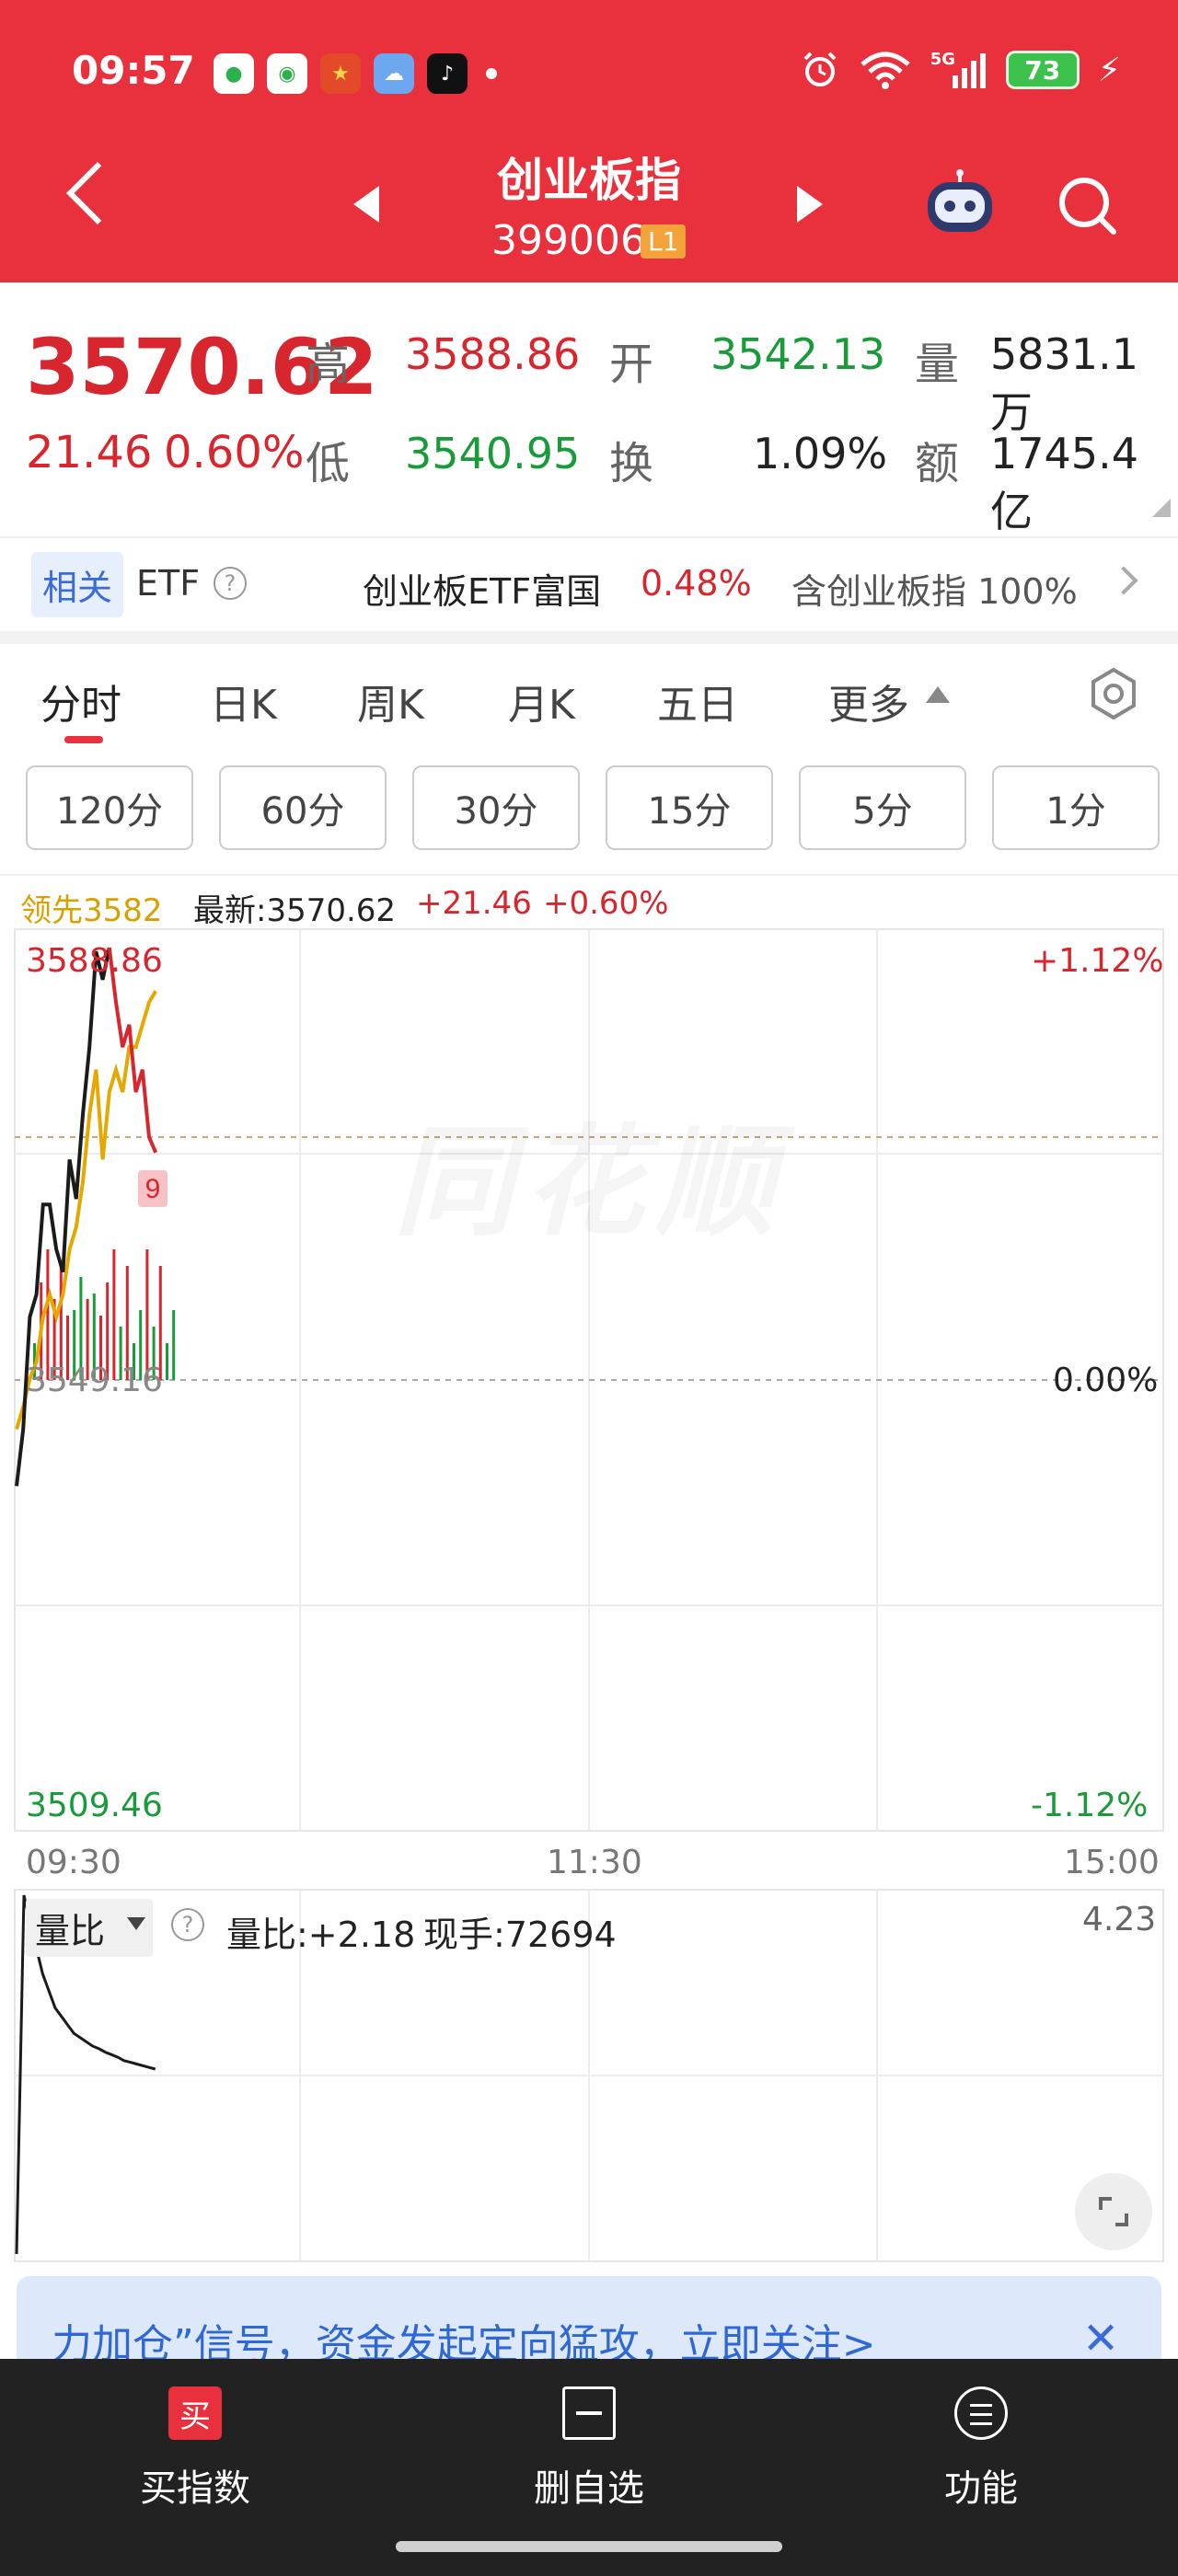 The image size is (1178, 2576). I want to click on time-label-noon: 11:30, so click(594, 1862).